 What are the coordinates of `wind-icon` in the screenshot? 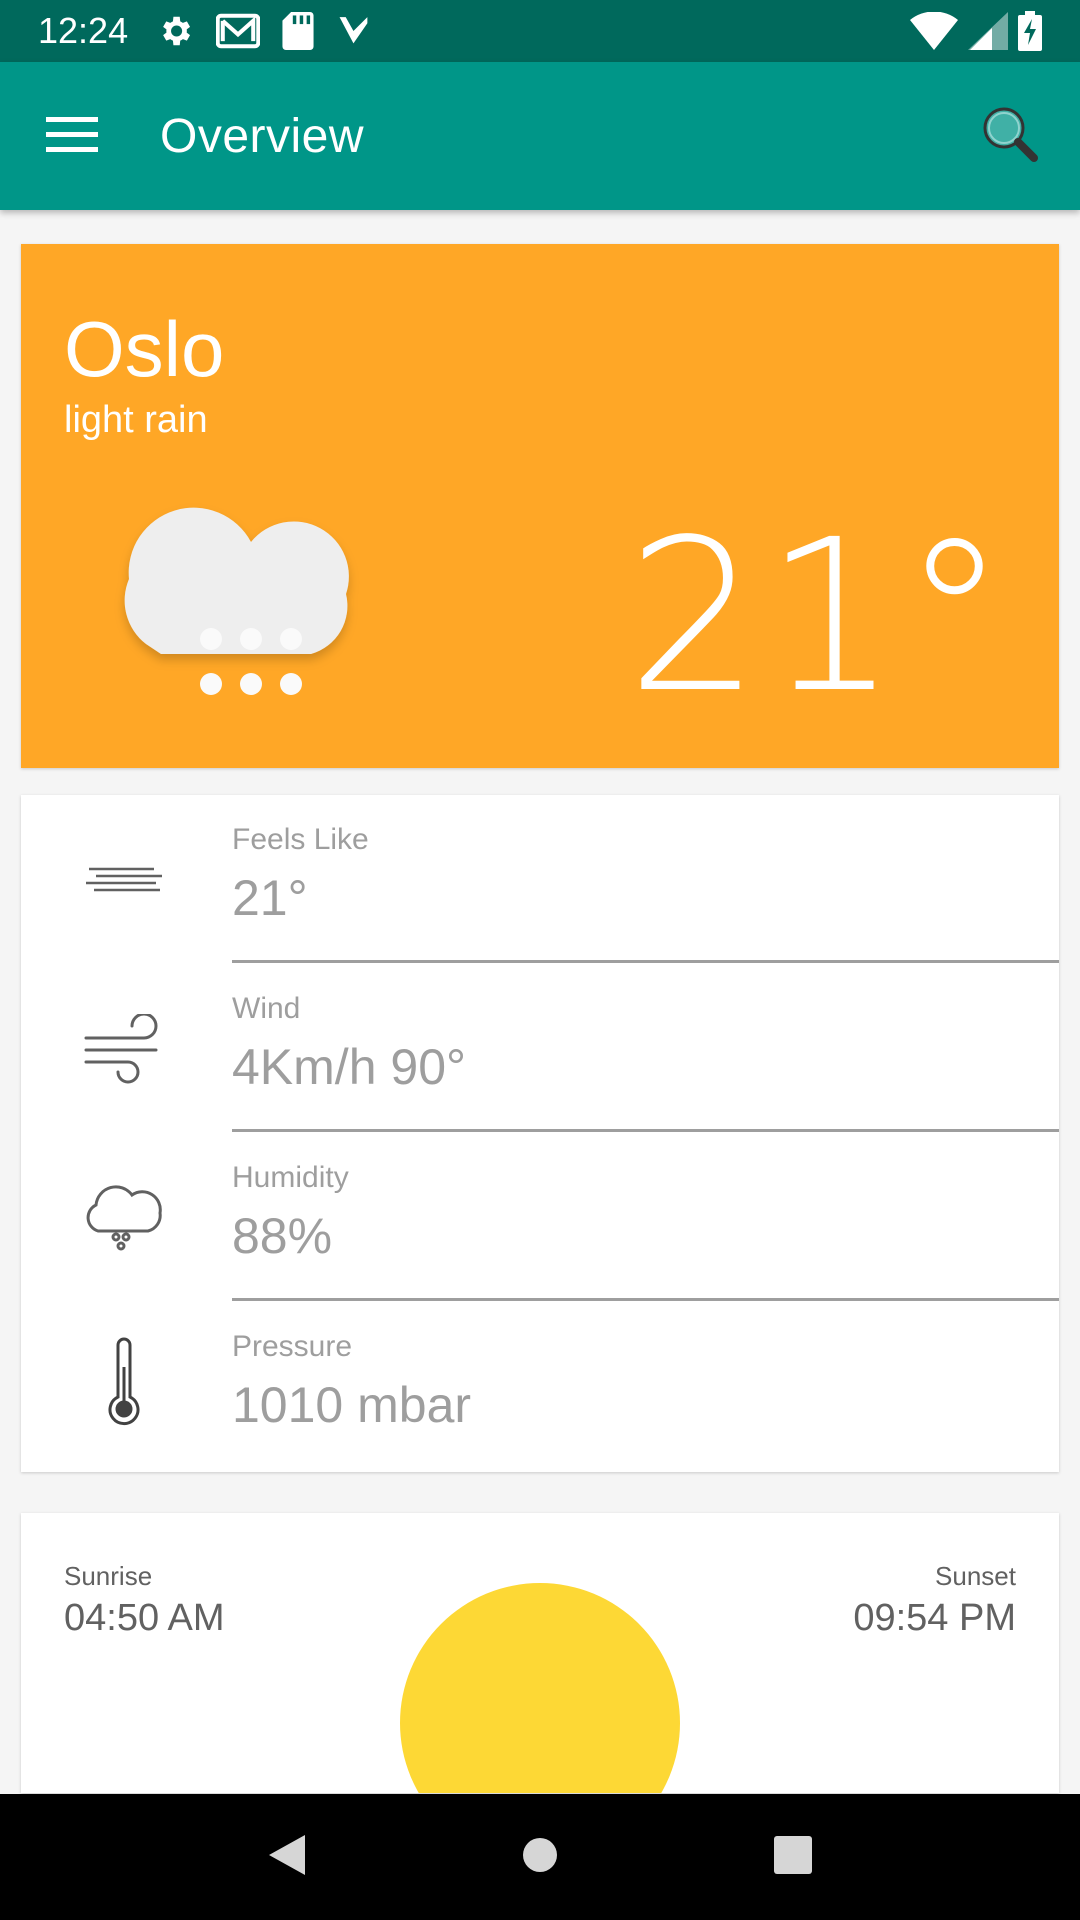 It's located at (124, 1049).